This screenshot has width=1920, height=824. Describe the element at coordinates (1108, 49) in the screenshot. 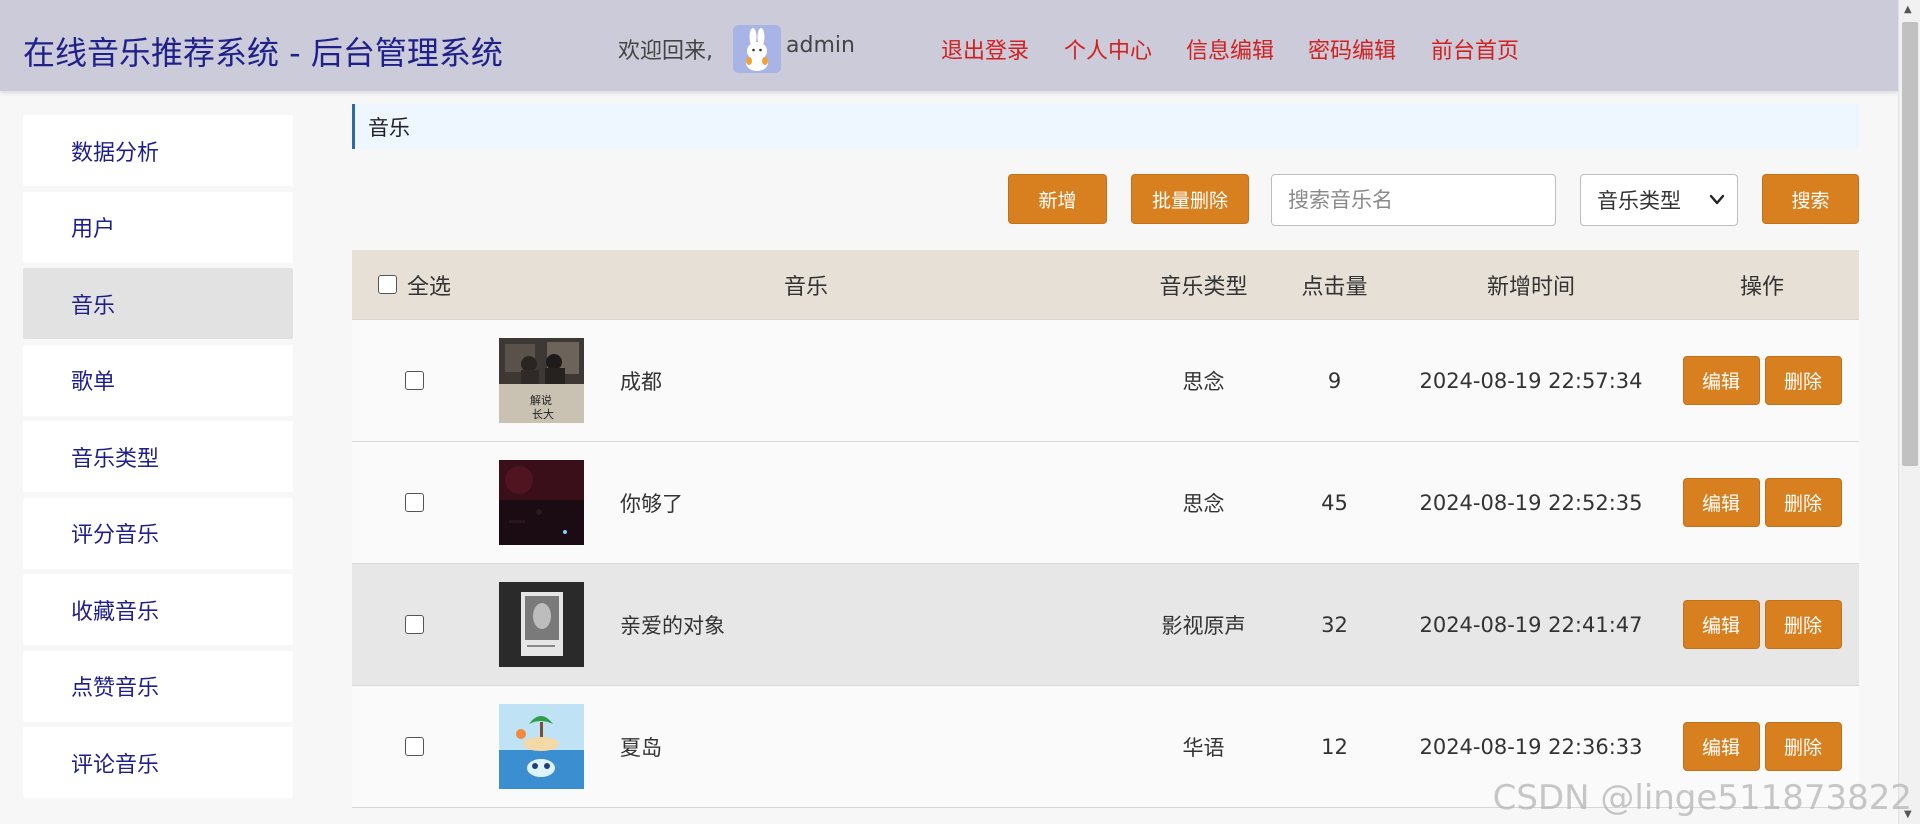

I see `profile-link: 个人中心` at that location.